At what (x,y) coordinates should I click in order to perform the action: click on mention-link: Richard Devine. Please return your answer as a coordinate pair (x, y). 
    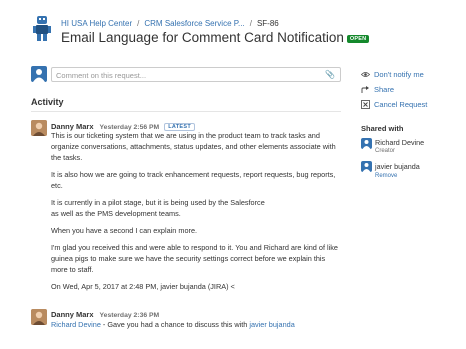
    Looking at the image, I should click on (76, 324).